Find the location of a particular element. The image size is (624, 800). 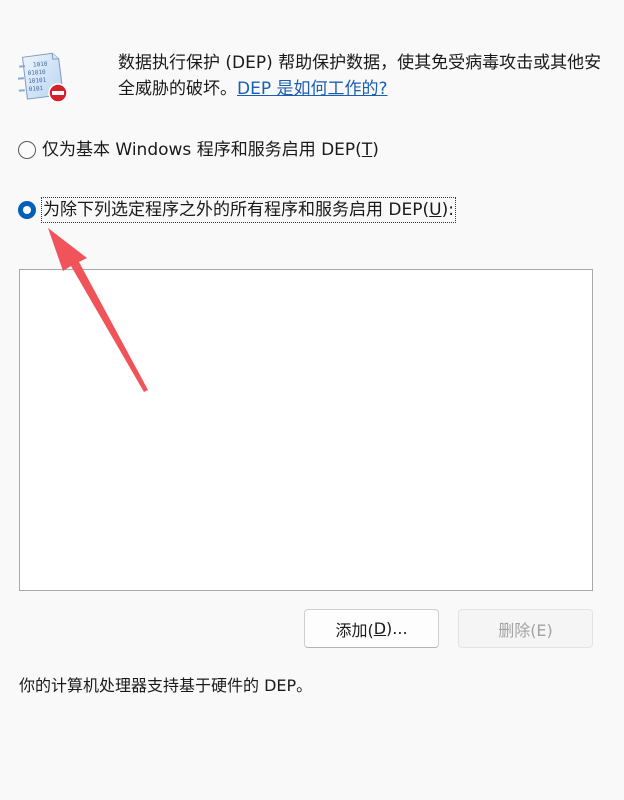

svg-text: 1010 is located at coordinates (40, 65).